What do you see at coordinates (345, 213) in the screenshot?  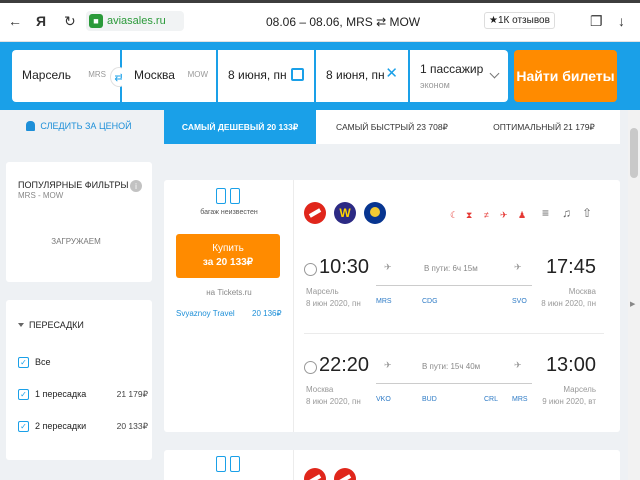 I see `wizz-air-logo-icon: W` at bounding box center [345, 213].